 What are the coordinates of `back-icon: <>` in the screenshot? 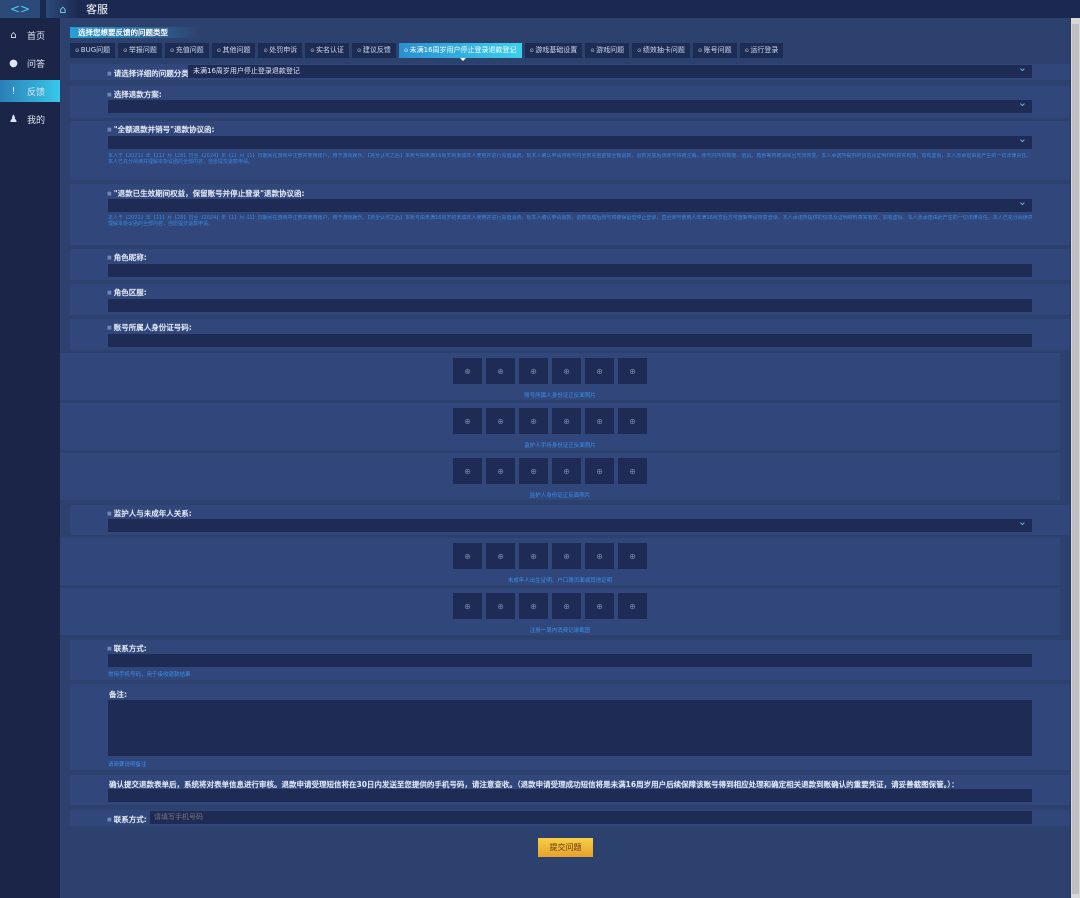 It's located at (20, 9).